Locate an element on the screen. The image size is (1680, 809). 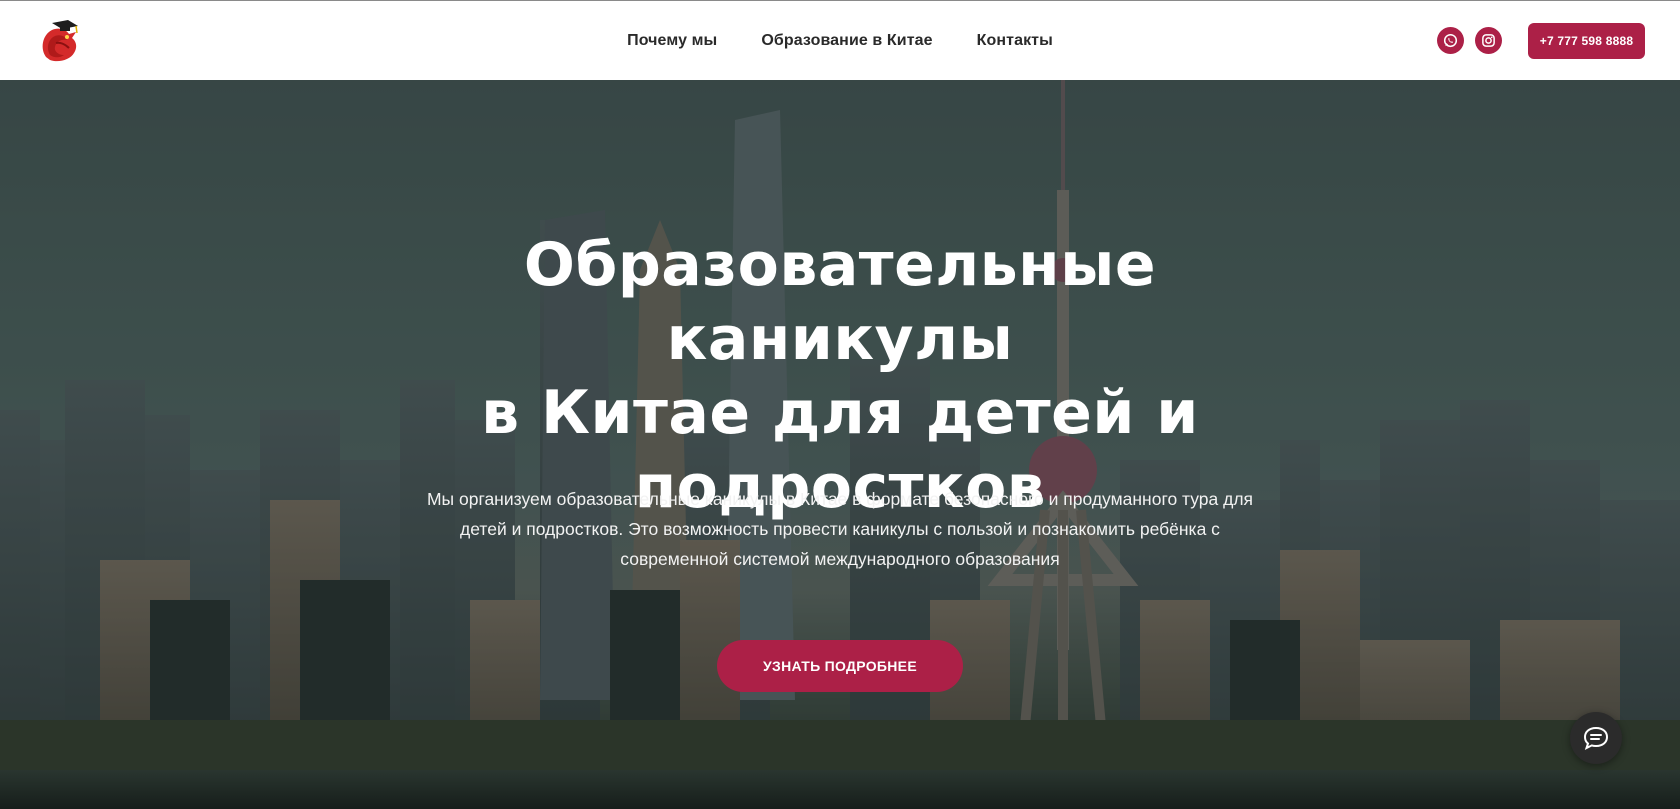
instagram-icon is located at coordinates (1488, 40).